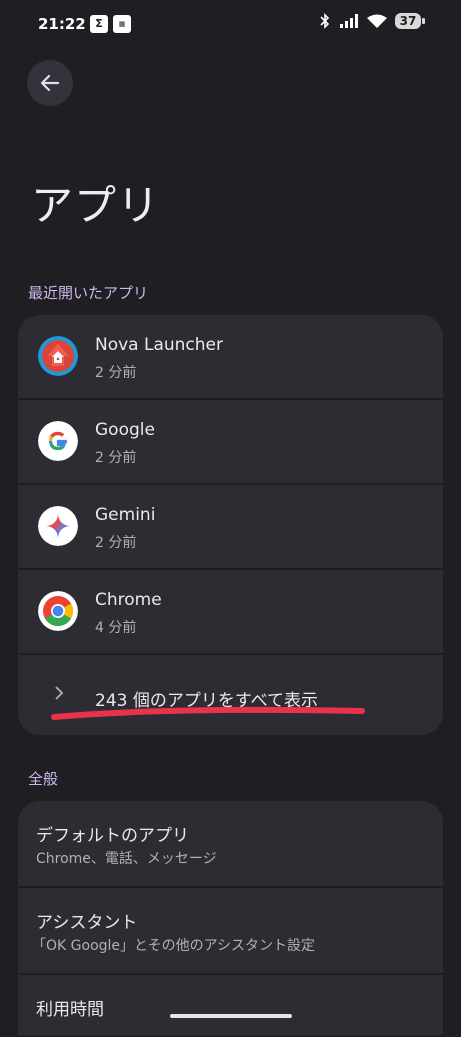  What do you see at coordinates (128, 600) in the screenshot?
I see `app-name: Chrome` at bounding box center [128, 600].